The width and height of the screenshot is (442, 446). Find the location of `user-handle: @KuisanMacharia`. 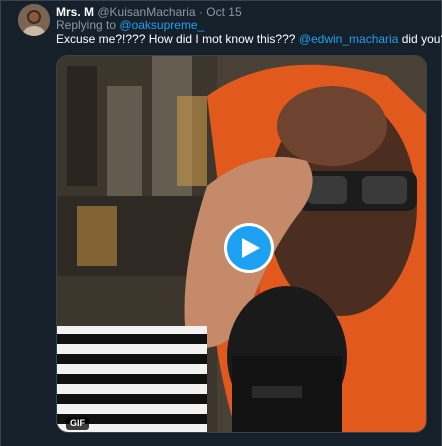

user-handle: @KuisanMacharia is located at coordinates (146, 12).